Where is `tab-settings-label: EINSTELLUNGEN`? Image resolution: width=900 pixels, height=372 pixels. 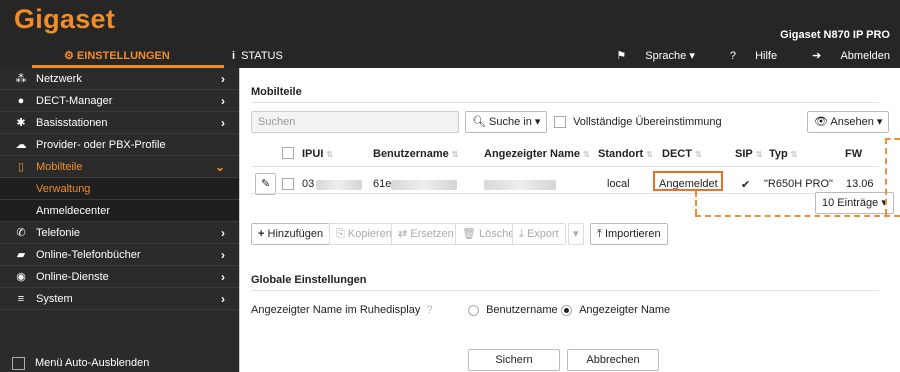
tab-settings-label: EINSTELLUNGEN is located at coordinates (123, 56).